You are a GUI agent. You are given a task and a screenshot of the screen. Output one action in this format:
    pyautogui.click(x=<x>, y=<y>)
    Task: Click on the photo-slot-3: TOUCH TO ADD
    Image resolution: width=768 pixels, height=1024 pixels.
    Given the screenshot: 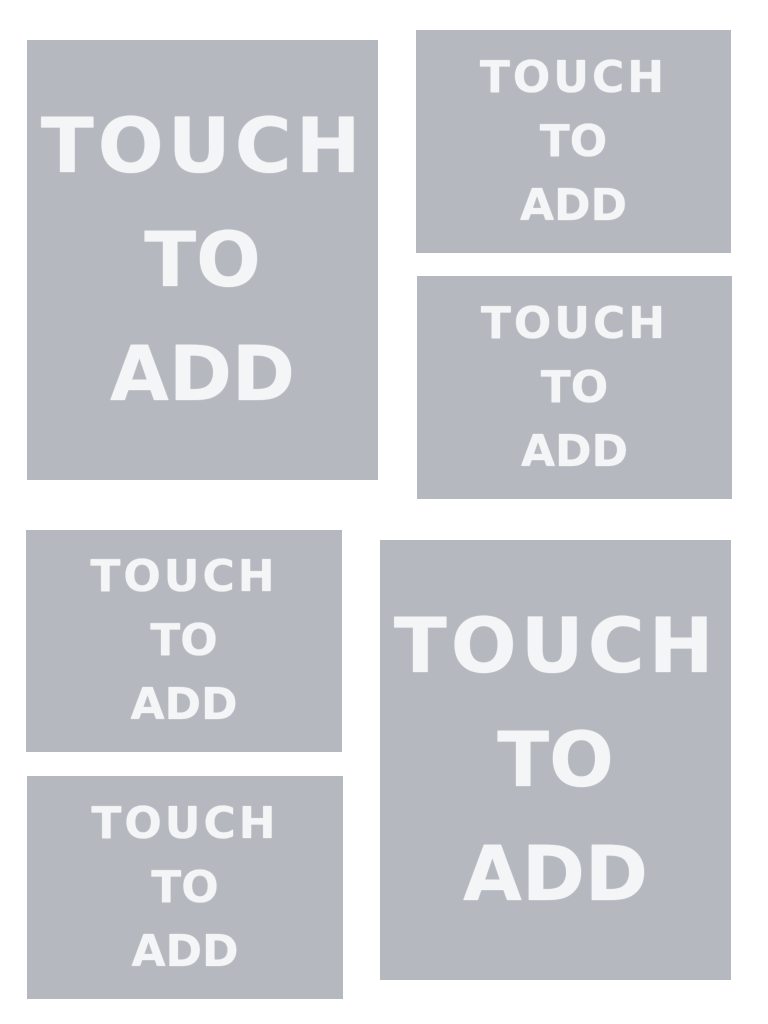 What is the action you would take?
    pyautogui.click(x=574, y=387)
    